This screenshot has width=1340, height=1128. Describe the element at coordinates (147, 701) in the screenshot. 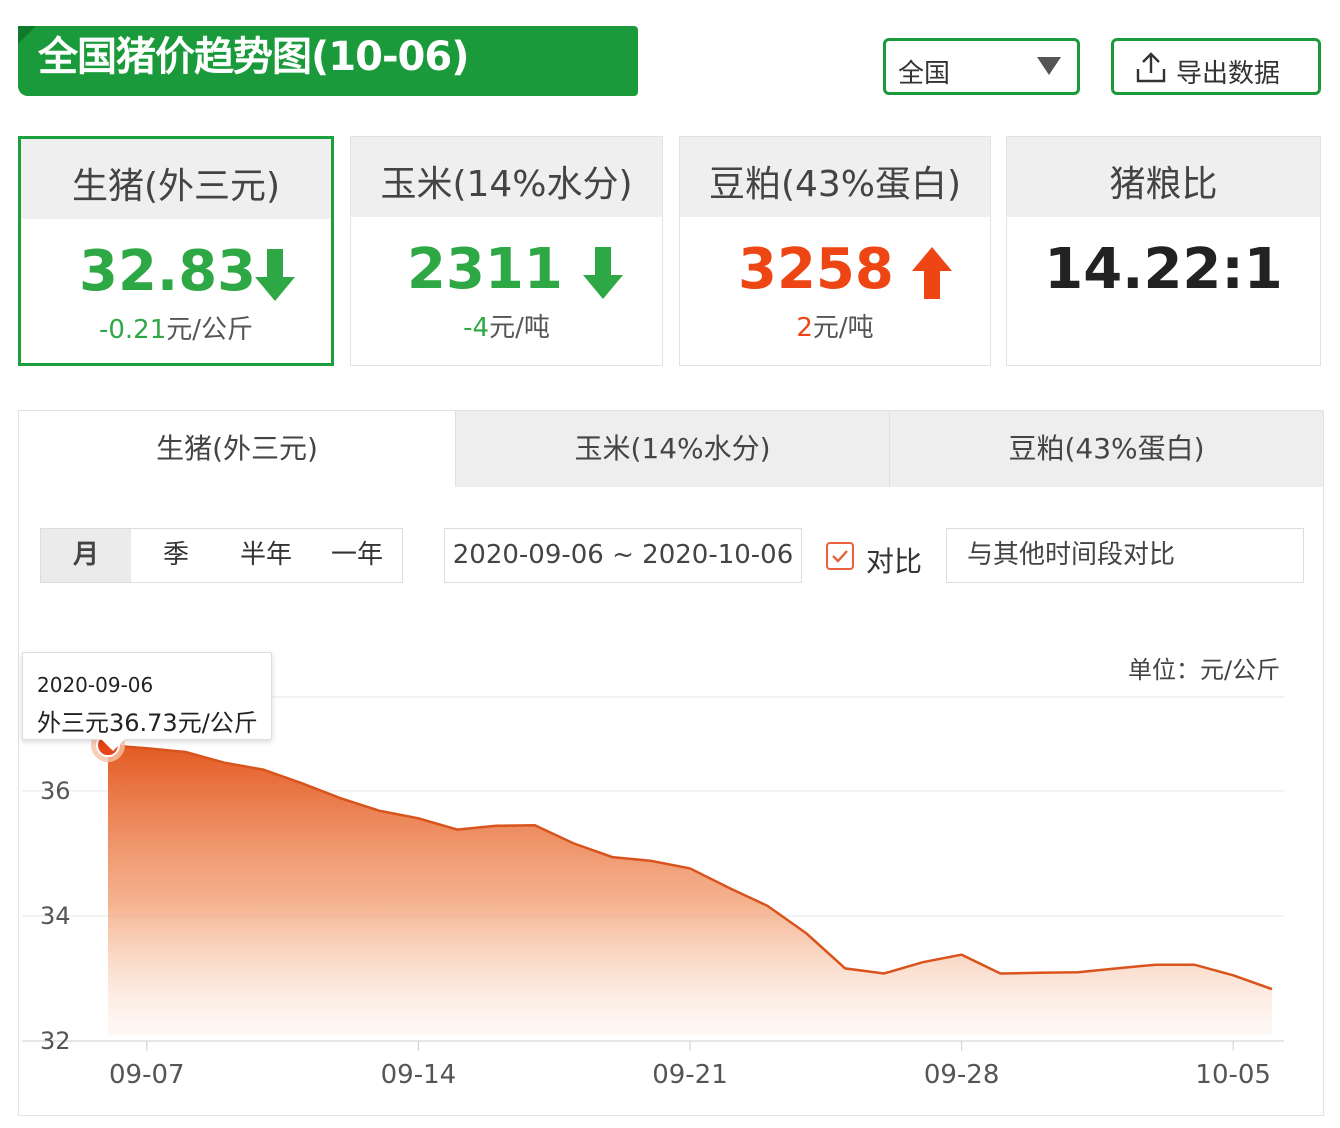

I see `chart-tooltip: 2020-09-06 外三元36.73元/公斤` at that location.